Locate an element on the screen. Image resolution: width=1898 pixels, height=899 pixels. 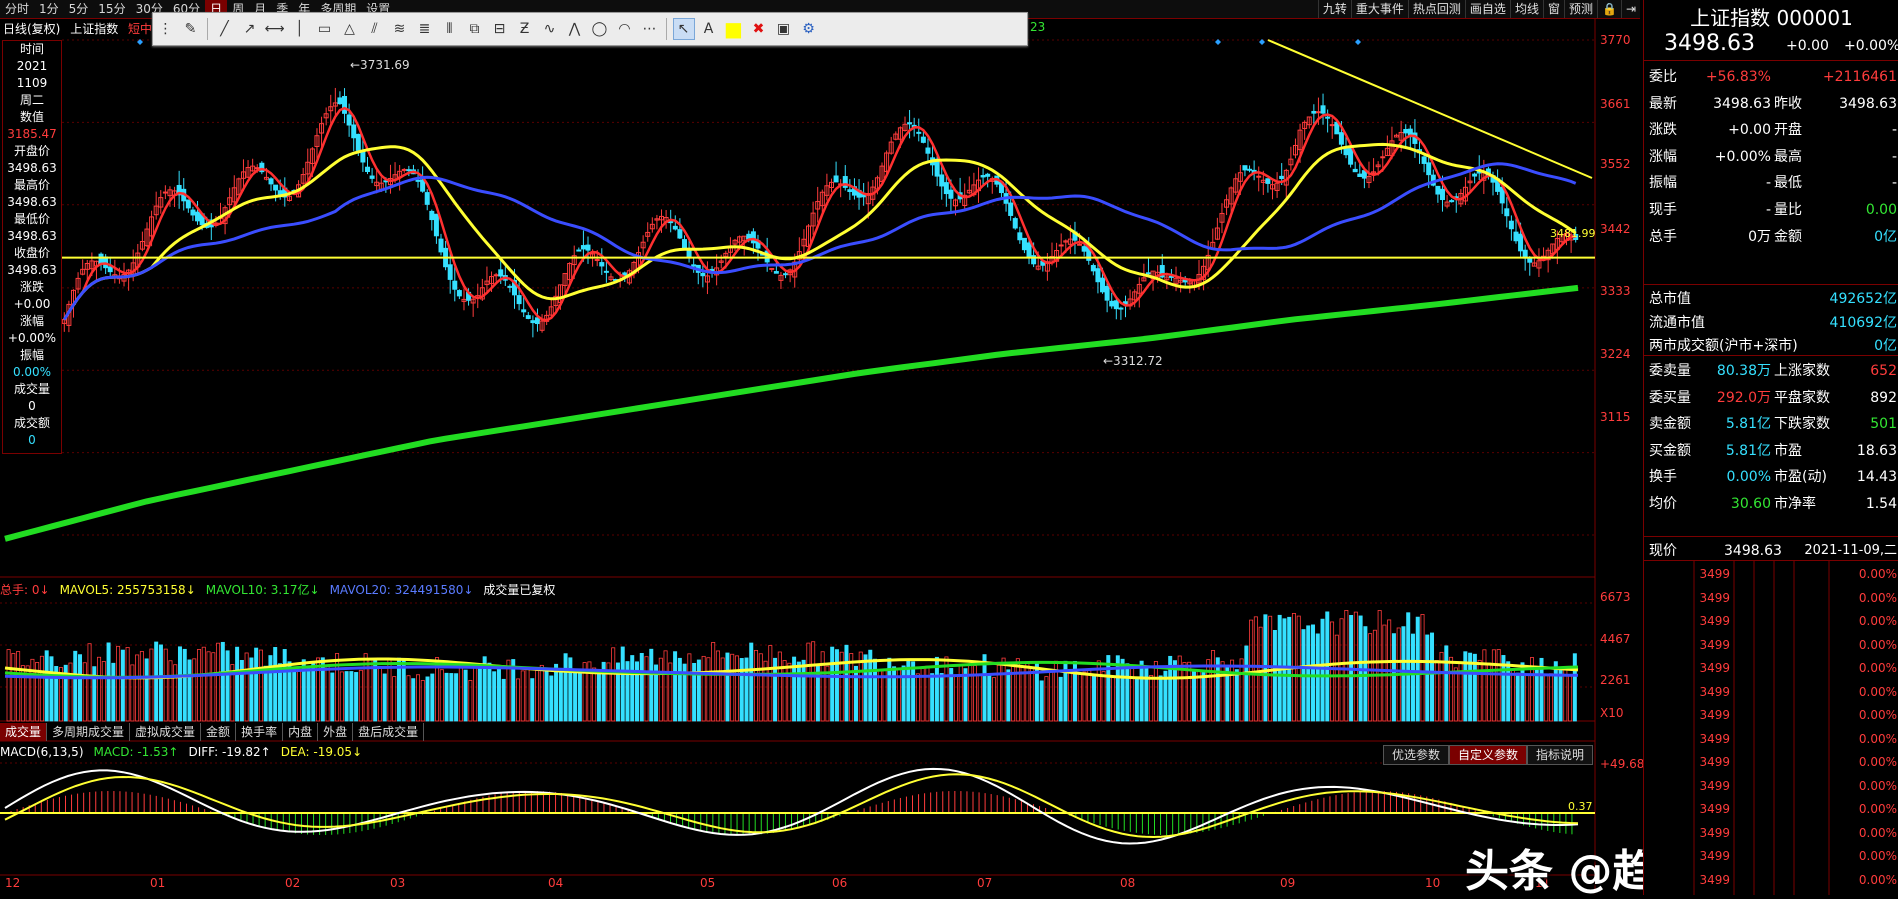
ellipse-icon: ◯ is located at coordinates (600, 29).